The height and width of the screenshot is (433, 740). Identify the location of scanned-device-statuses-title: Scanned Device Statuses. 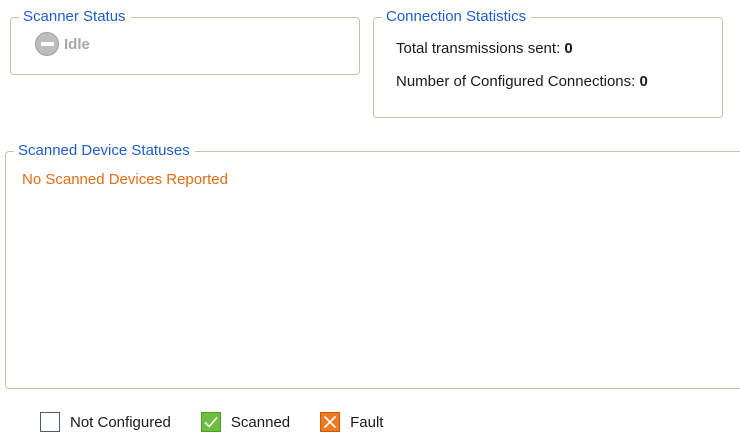
(104, 151).